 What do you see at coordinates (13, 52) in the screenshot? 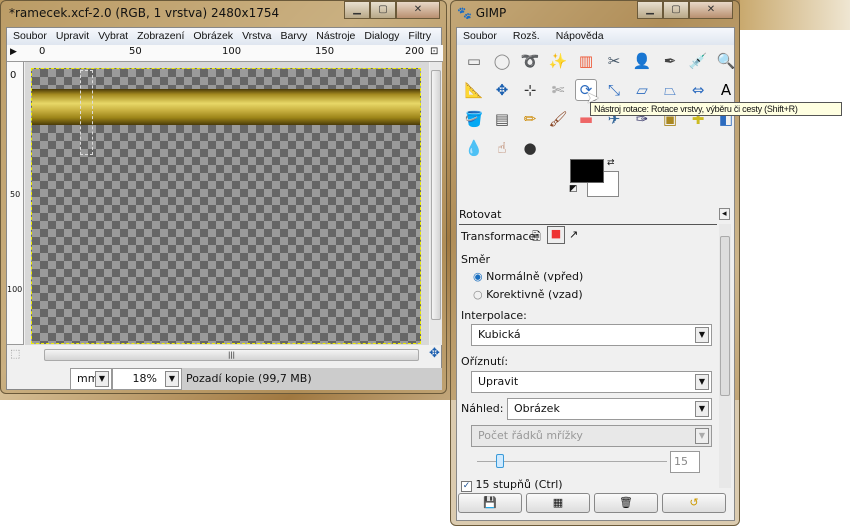
I see `ruler-menu-icon: ▶` at bounding box center [13, 52].